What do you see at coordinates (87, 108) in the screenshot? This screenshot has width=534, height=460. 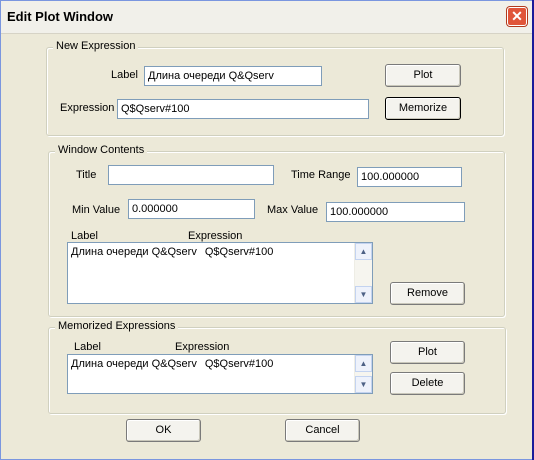 I see `new-expression-caption: Expression` at bounding box center [87, 108].